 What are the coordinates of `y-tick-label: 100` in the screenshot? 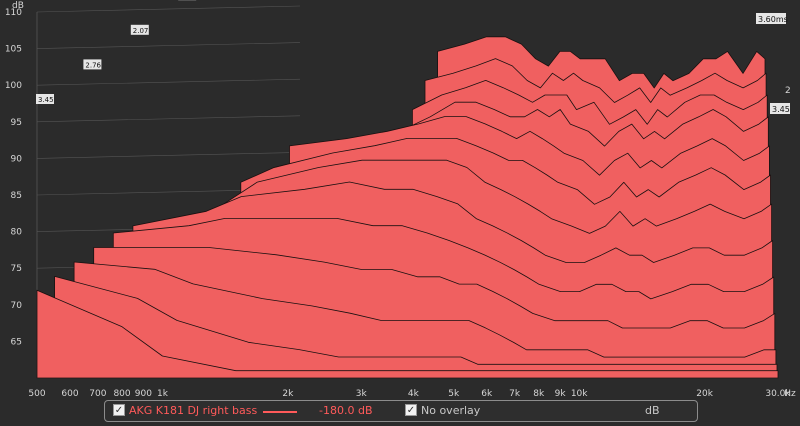 It's located at (13, 86).